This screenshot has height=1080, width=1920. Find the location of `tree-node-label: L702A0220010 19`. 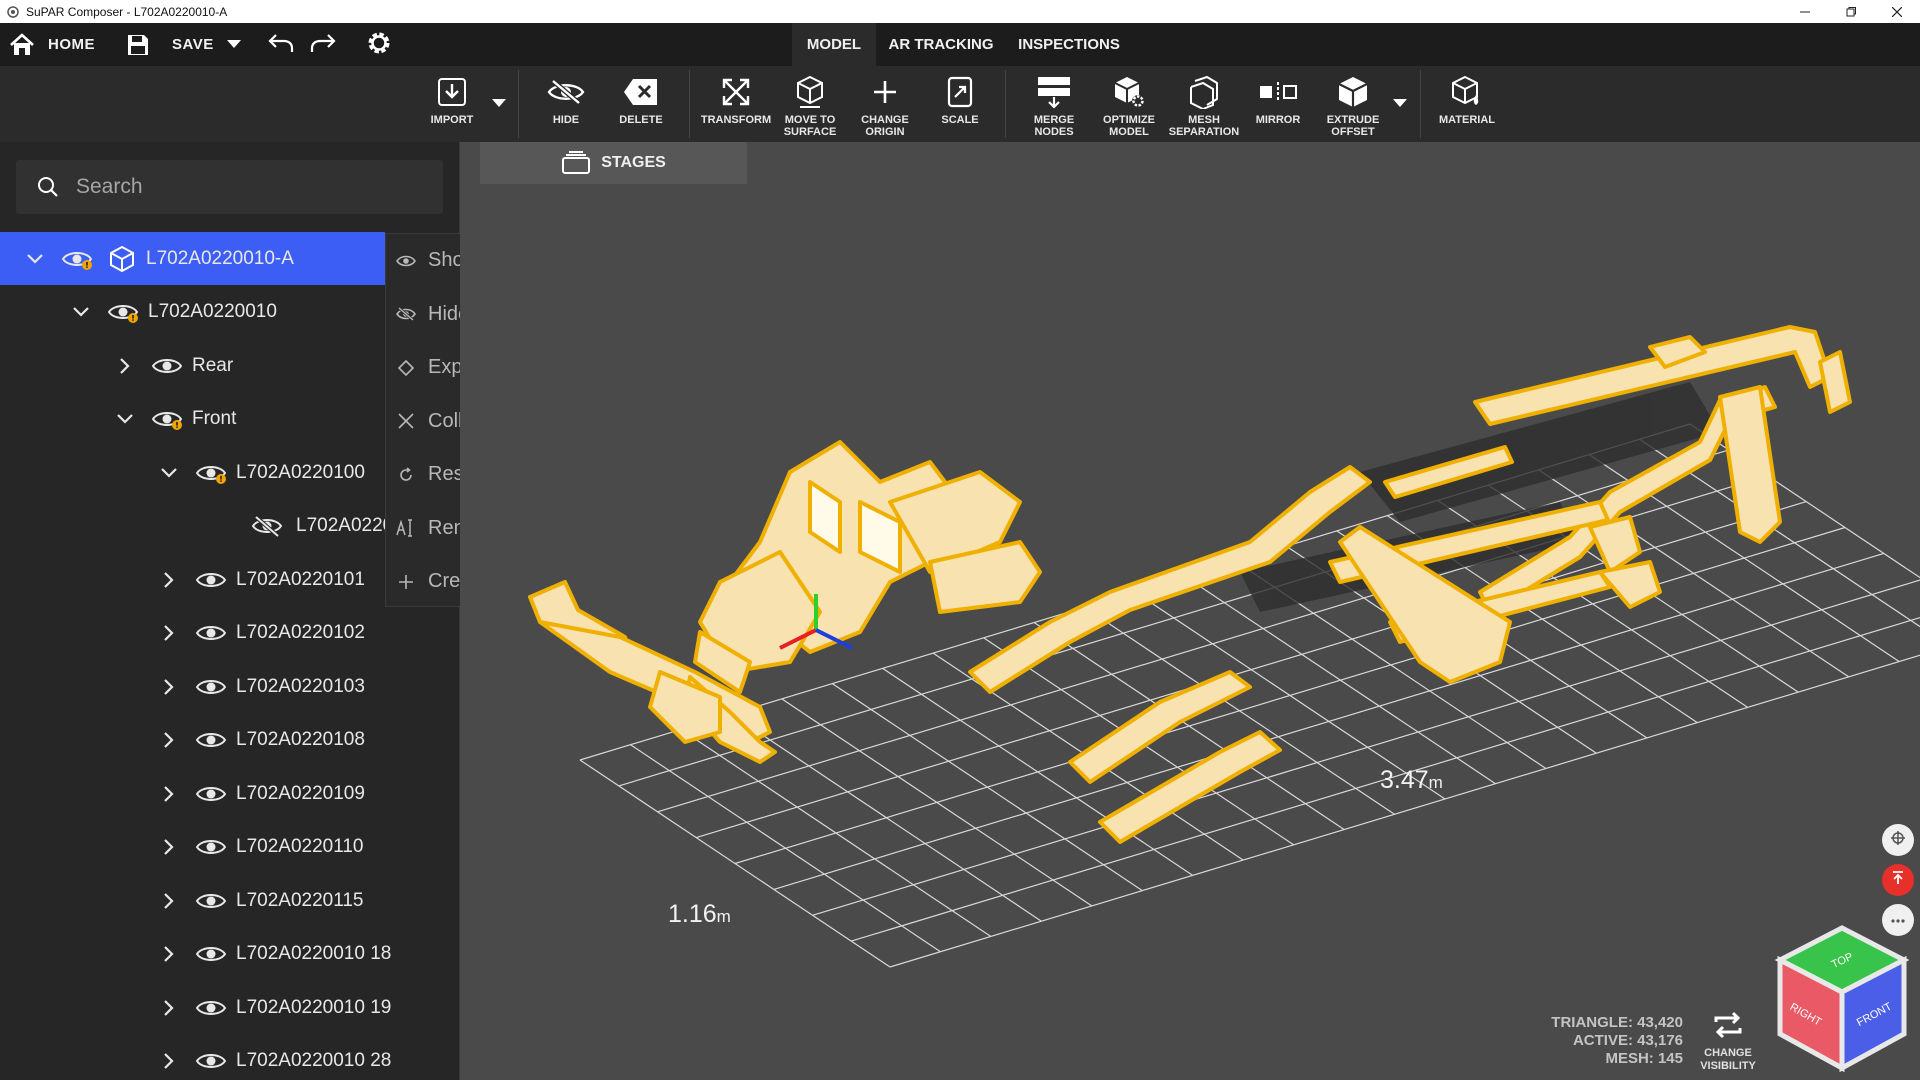

tree-node-label: L702A0220010 19 is located at coordinates (314, 1007).